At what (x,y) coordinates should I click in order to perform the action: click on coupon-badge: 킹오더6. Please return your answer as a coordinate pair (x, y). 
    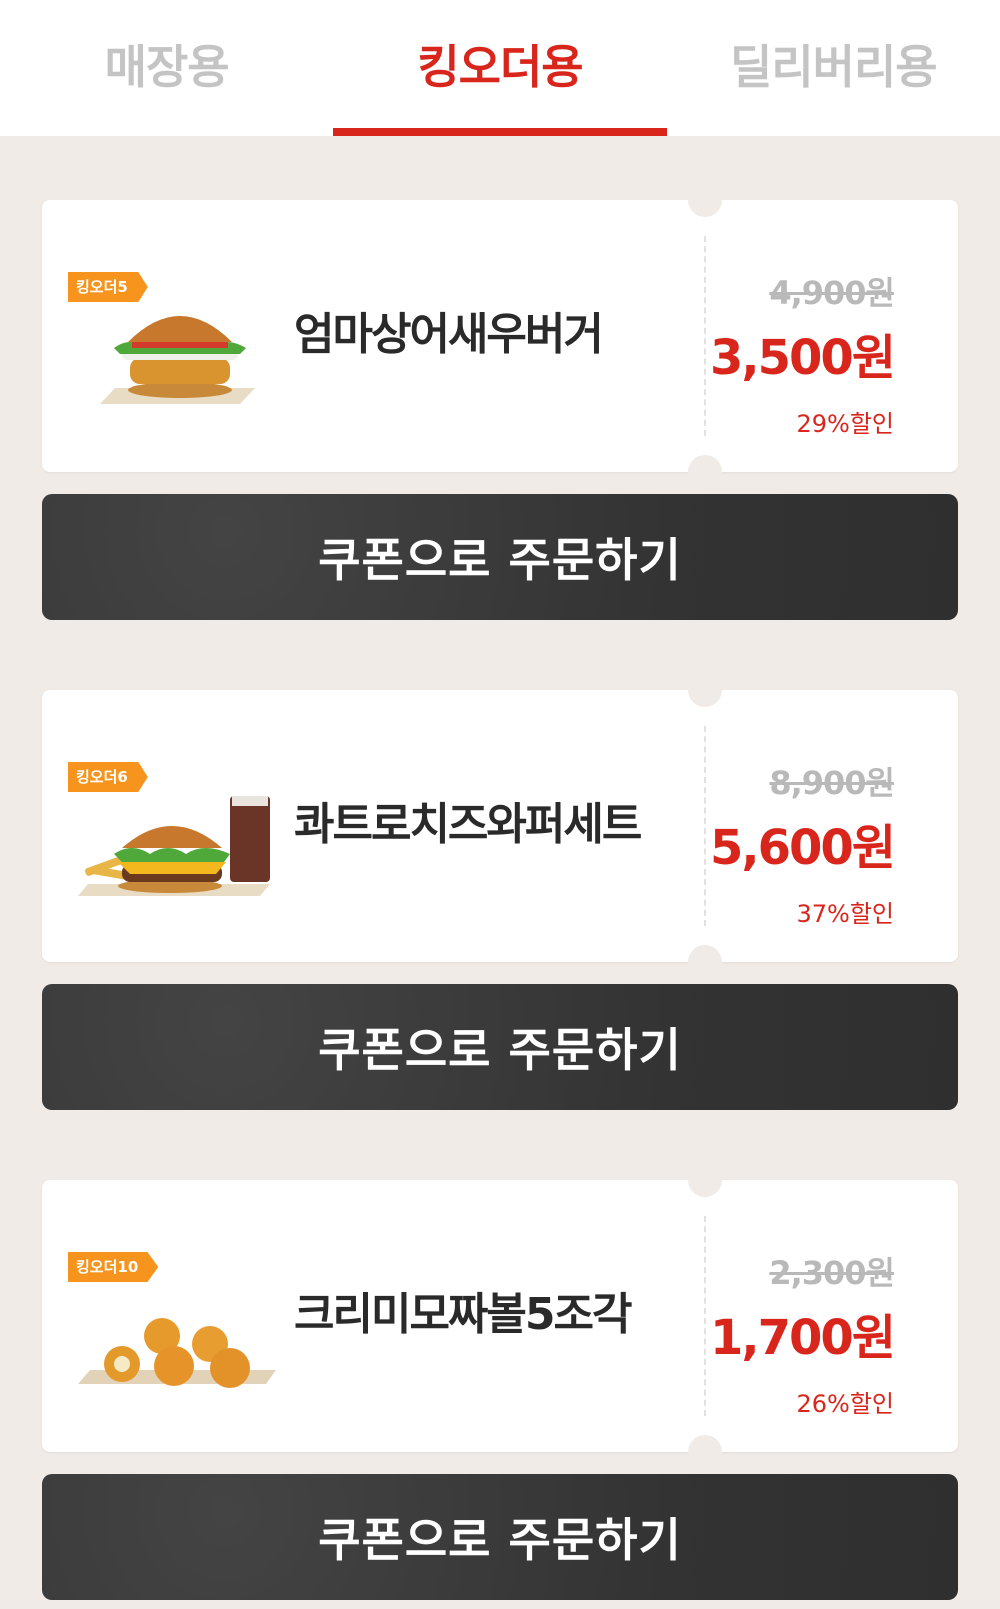
    Looking at the image, I should click on (108, 777).